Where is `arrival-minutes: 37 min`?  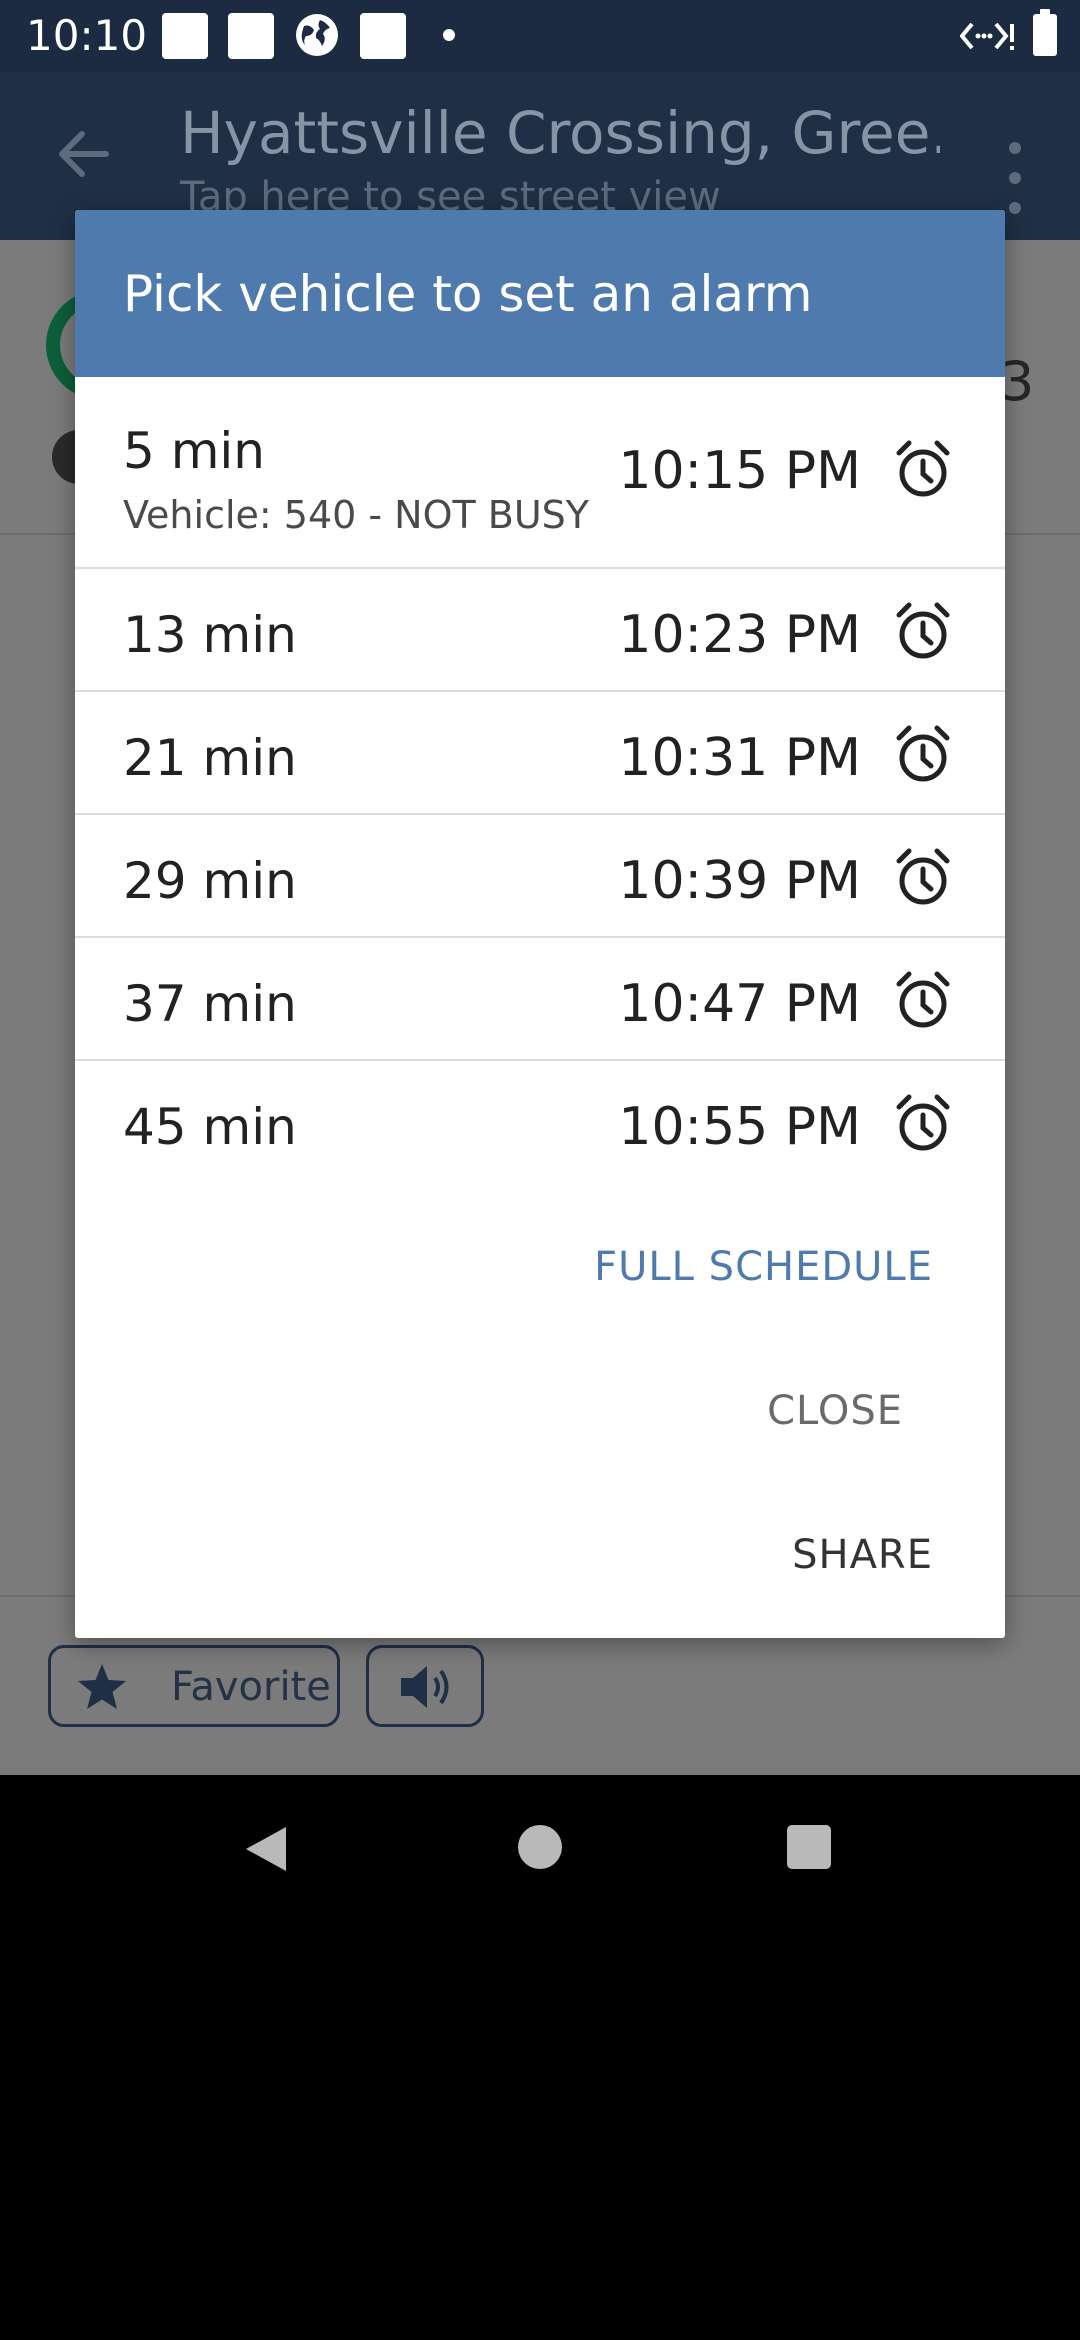 arrival-minutes: 37 min is located at coordinates (210, 1004).